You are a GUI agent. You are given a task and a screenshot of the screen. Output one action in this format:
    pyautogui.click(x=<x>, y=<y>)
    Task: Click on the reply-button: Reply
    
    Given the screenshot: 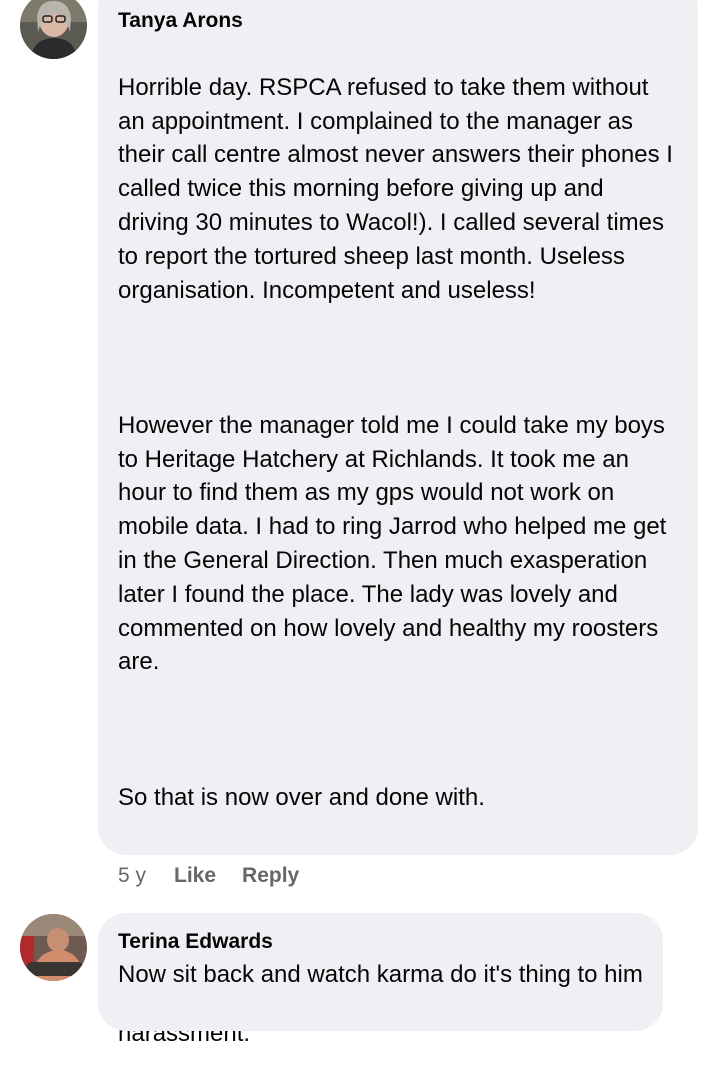 What is the action you would take?
    pyautogui.click(x=270, y=876)
    